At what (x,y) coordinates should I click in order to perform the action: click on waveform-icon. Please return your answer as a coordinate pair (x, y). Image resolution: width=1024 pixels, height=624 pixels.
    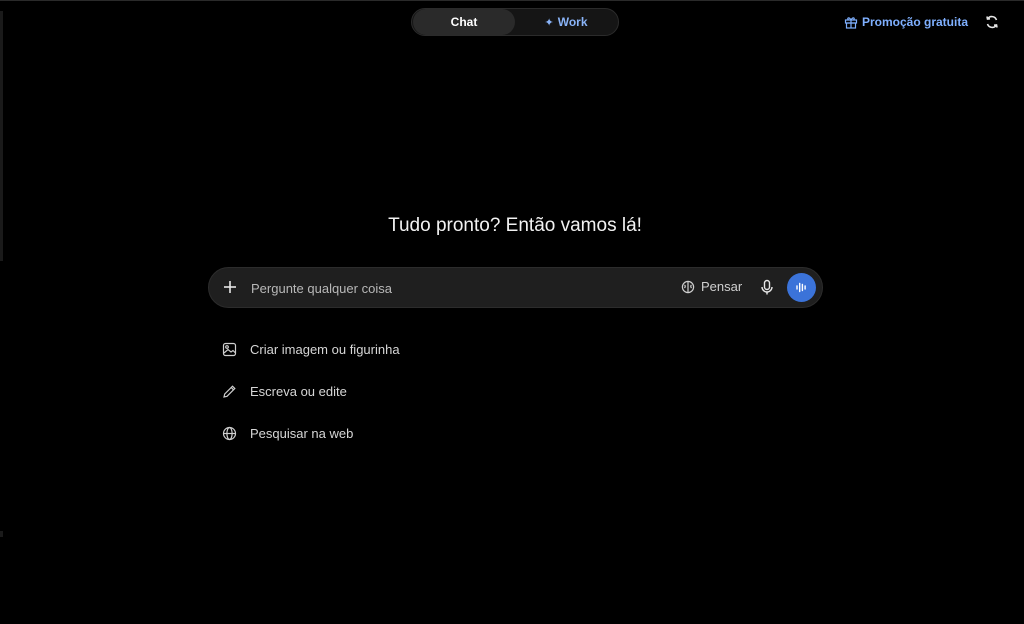
    Looking at the image, I should click on (801, 287).